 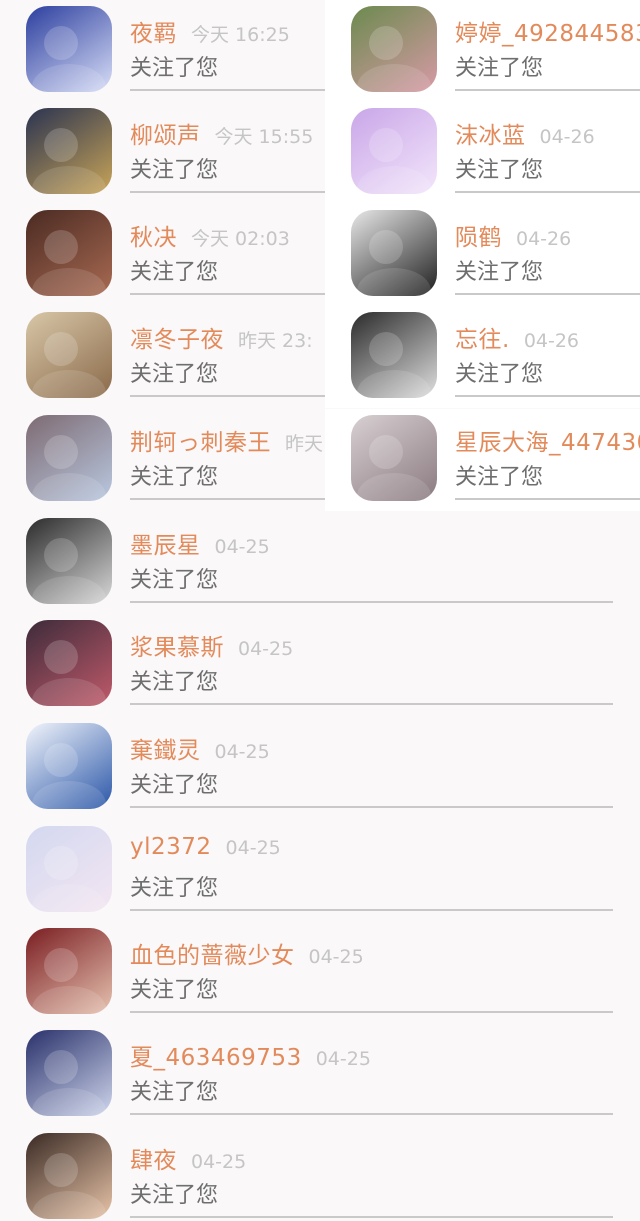 I want to click on item-header: 星辰大海_447430, so click(x=547, y=440).